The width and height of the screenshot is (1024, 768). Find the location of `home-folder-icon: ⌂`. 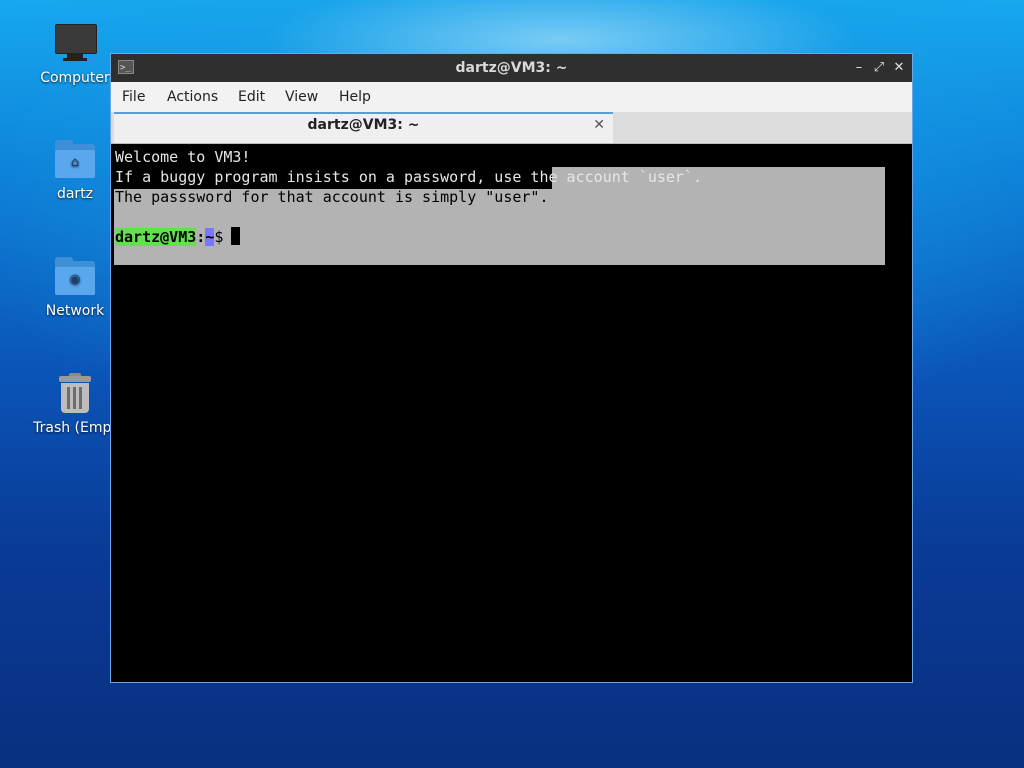

home-folder-icon: ⌂ is located at coordinates (75, 160).